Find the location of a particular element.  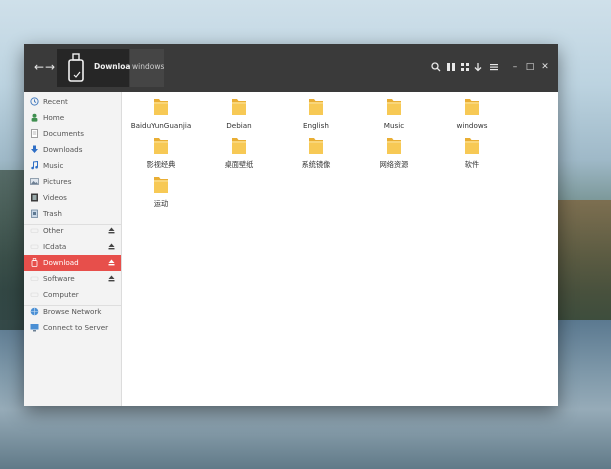

search-button is located at coordinates (436, 67).